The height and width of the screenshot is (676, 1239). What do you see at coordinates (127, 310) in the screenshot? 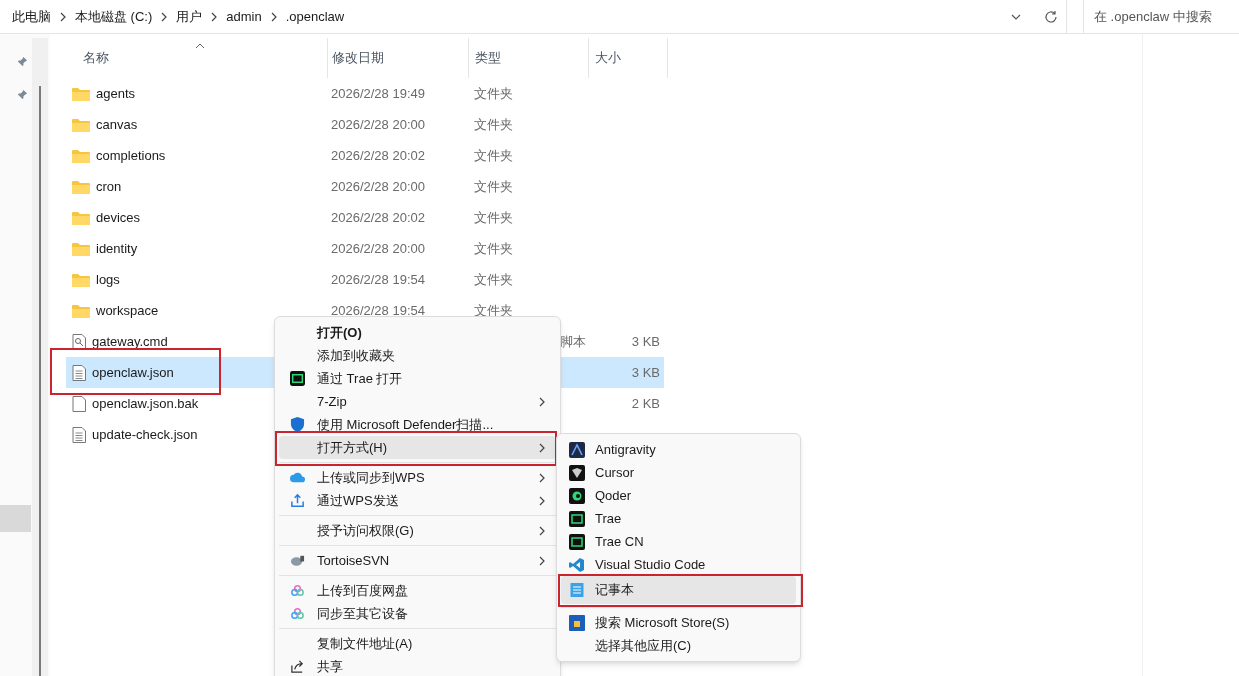
I see `file-name: workspace` at bounding box center [127, 310].